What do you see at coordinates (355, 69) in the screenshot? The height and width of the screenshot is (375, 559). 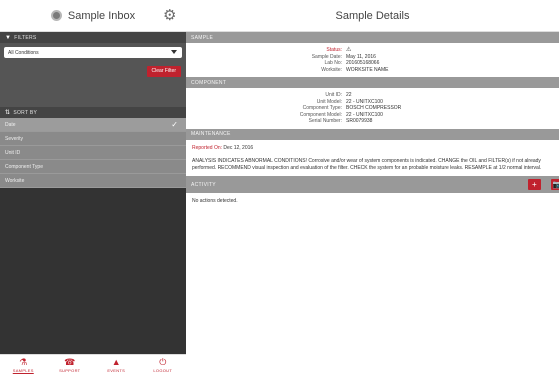 I see `field-worksite: Worksite: WORKSITE NAME` at bounding box center [355, 69].